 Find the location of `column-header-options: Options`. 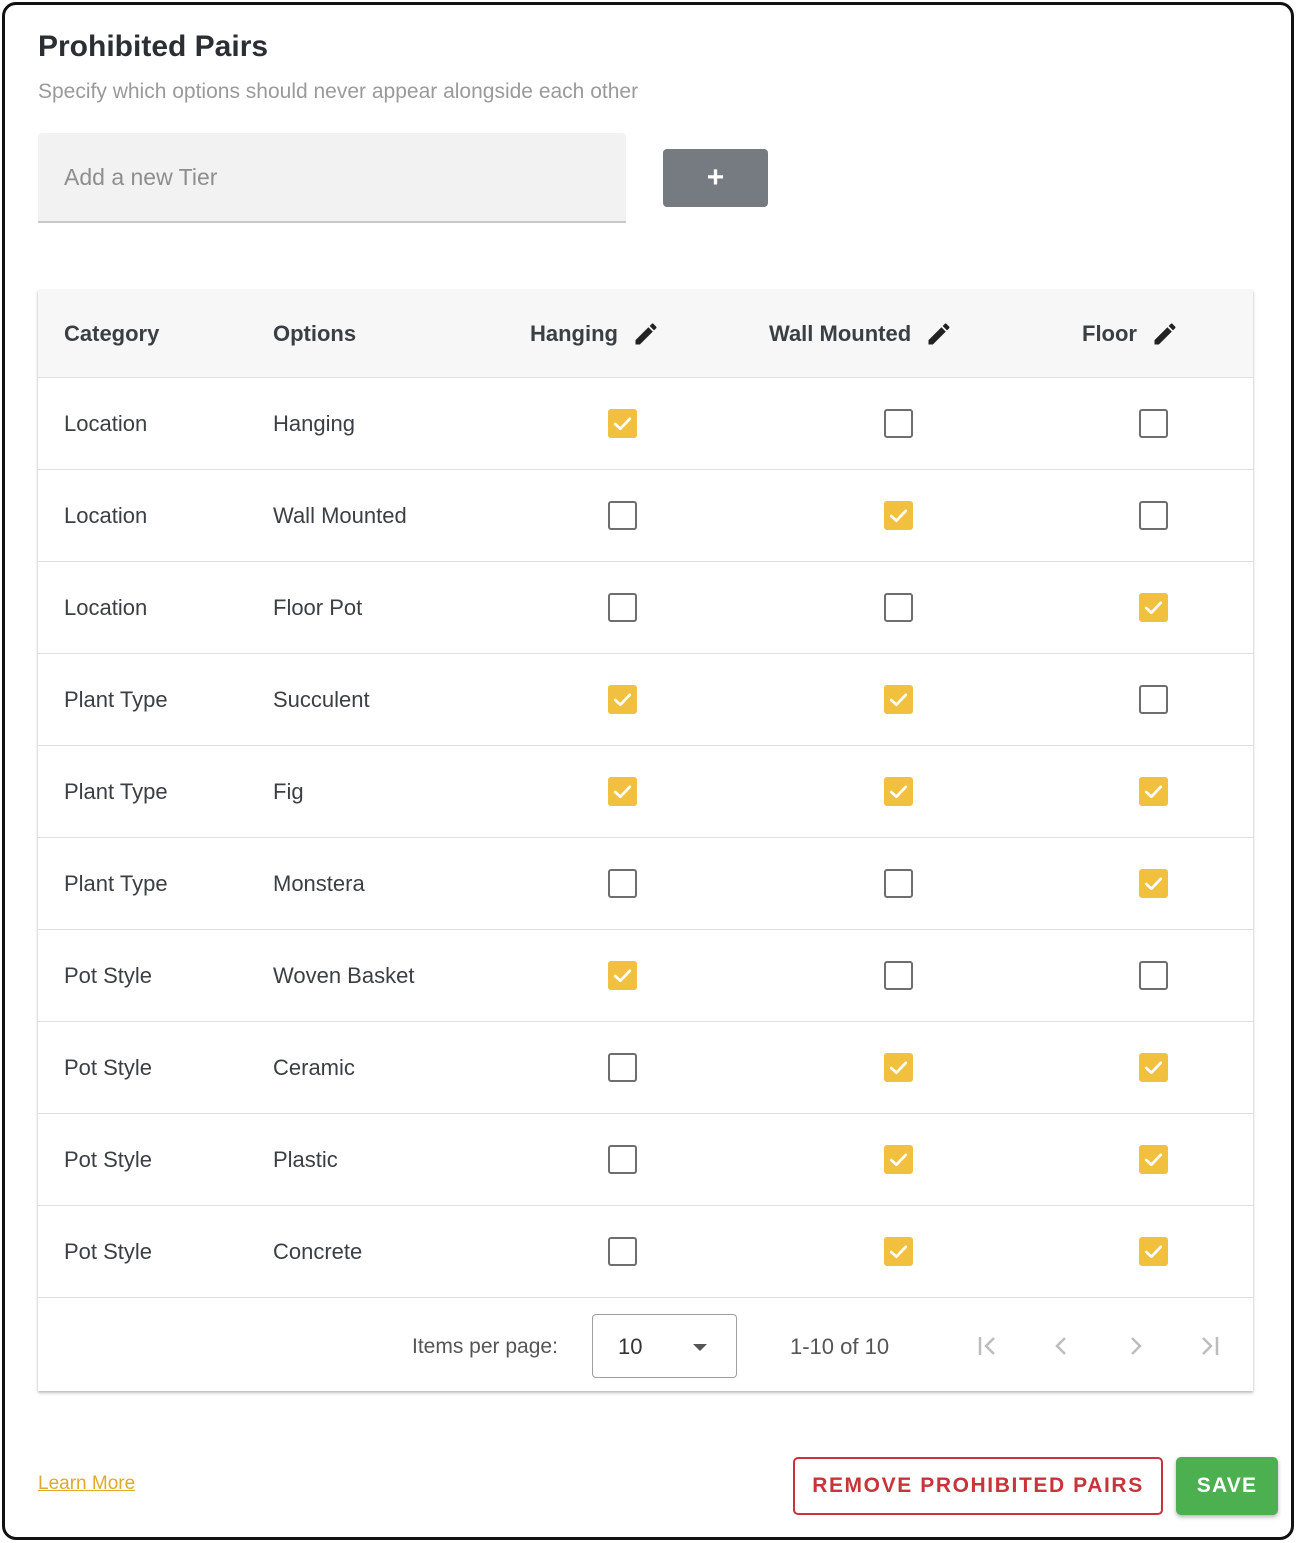

column-header-options: Options is located at coordinates (314, 334).